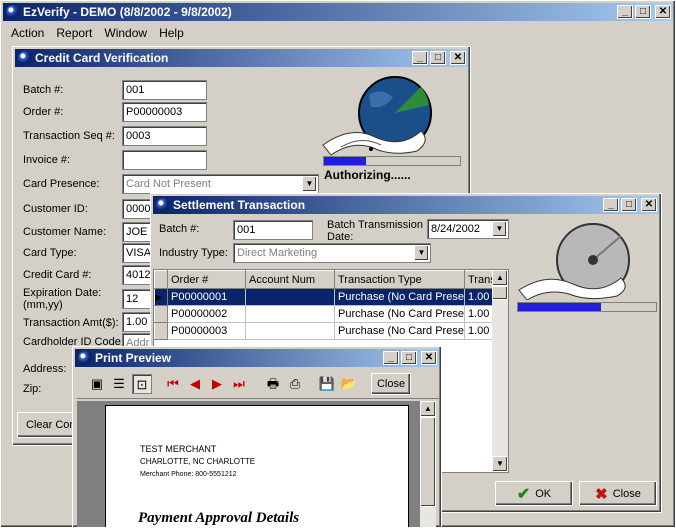 The height and width of the screenshot is (528, 676). I want to click on presence-label: Card Presence:, so click(61, 184).